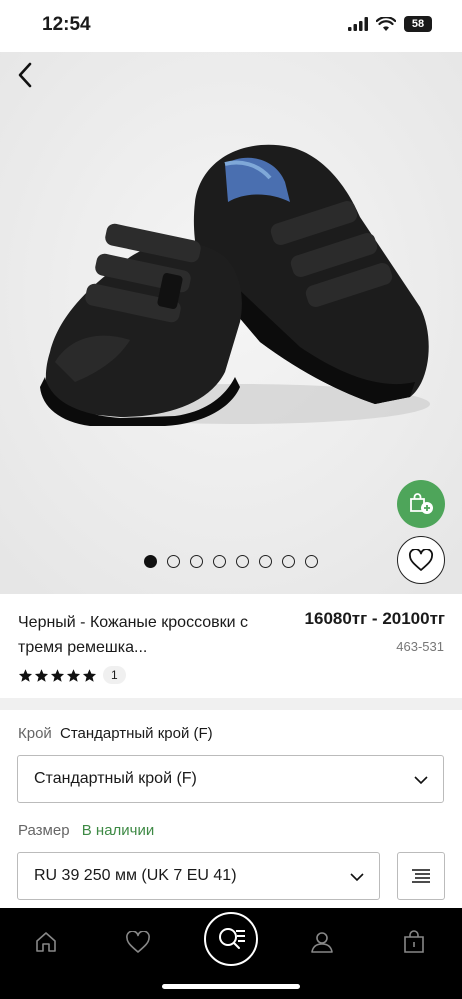 This screenshot has width=462, height=999. What do you see at coordinates (115, 778) in the screenshot?
I see `fit-dropdown-value: Стандартный крой (F)` at bounding box center [115, 778].